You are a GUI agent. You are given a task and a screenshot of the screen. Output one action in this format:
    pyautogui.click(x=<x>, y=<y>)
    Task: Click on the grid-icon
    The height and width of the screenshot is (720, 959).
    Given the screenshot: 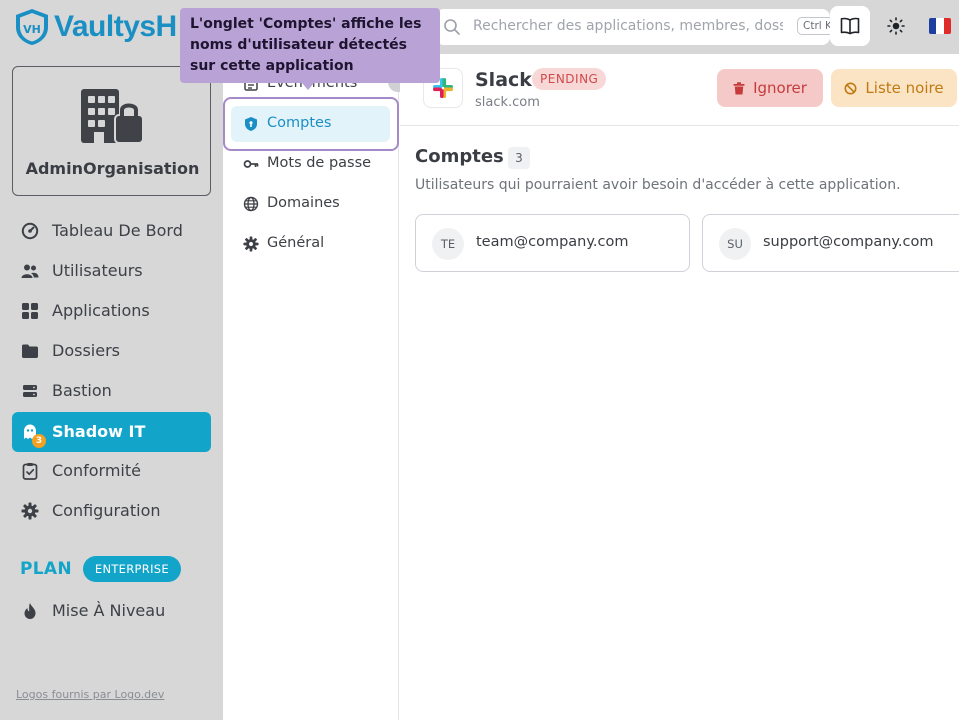 What is the action you would take?
    pyautogui.click(x=30, y=311)
    